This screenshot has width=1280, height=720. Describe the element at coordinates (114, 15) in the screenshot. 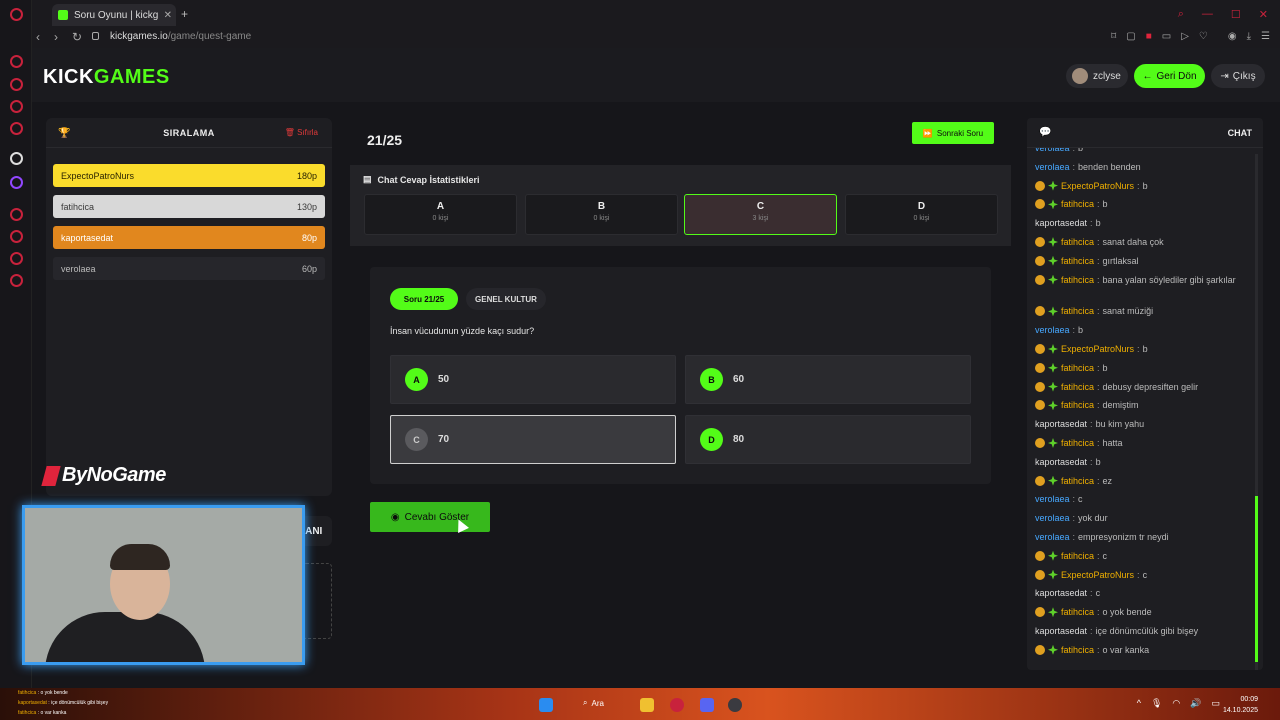

I see `browser-tab: Soru Oyunu | kickgames.io ✕` at that location.